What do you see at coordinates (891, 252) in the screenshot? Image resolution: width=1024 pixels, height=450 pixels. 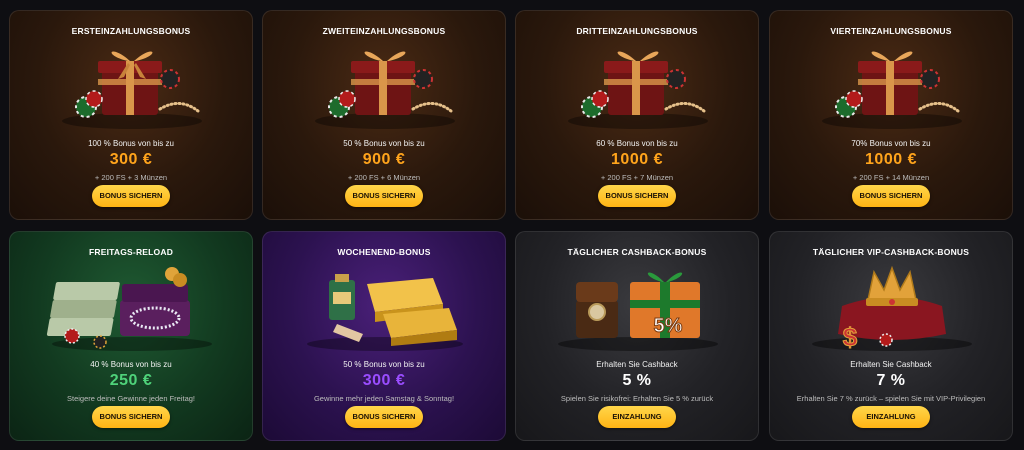 I see `card-title: TÄGLICHER VIP-CASHBACK-BONUS` at bounding box center [891, 252].